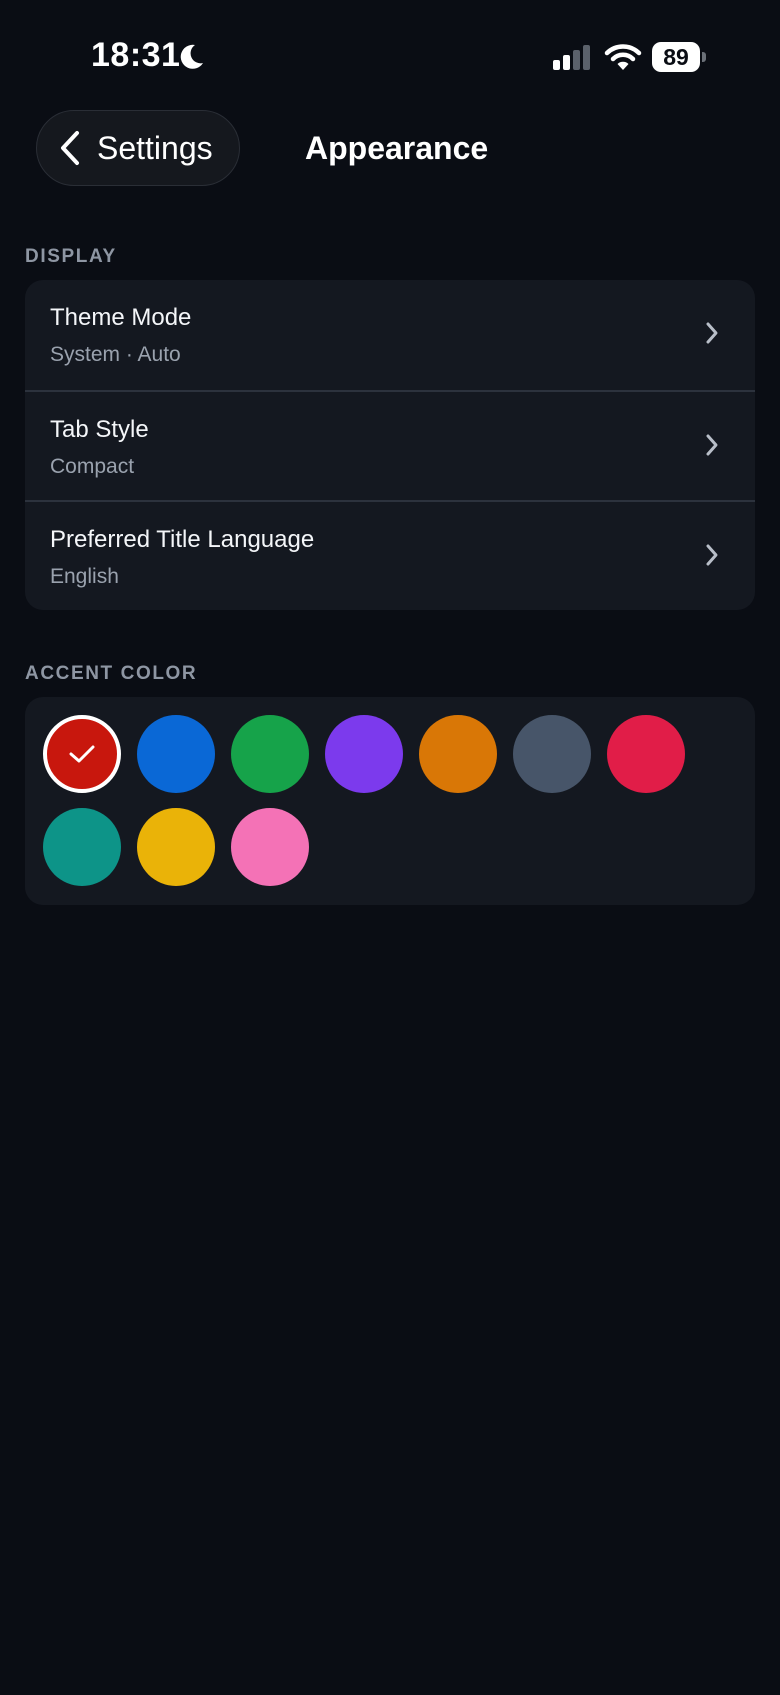  What do you see at coordinates (176, 847) in the screenshot?
I see `accent-swatch-yellow` at bounding box center [176, 847].